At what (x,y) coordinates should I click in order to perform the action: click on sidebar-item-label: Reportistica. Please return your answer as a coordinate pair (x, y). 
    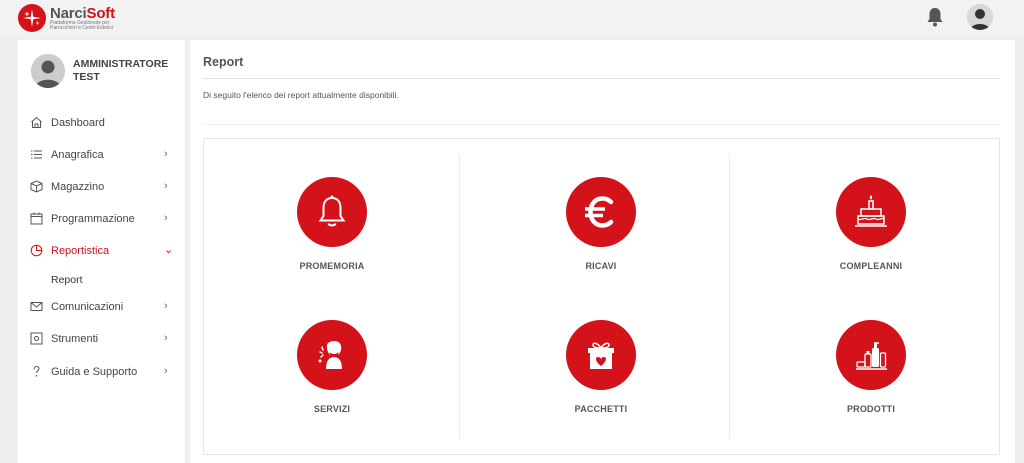
    Looking at the image, I should click on (80, 251).